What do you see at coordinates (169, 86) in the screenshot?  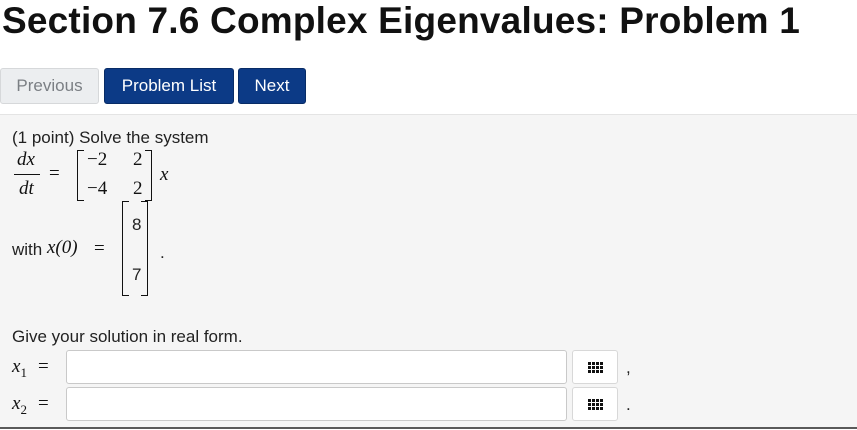 I see `problem-list-button: Problem List` at bounding box center [169, 86].